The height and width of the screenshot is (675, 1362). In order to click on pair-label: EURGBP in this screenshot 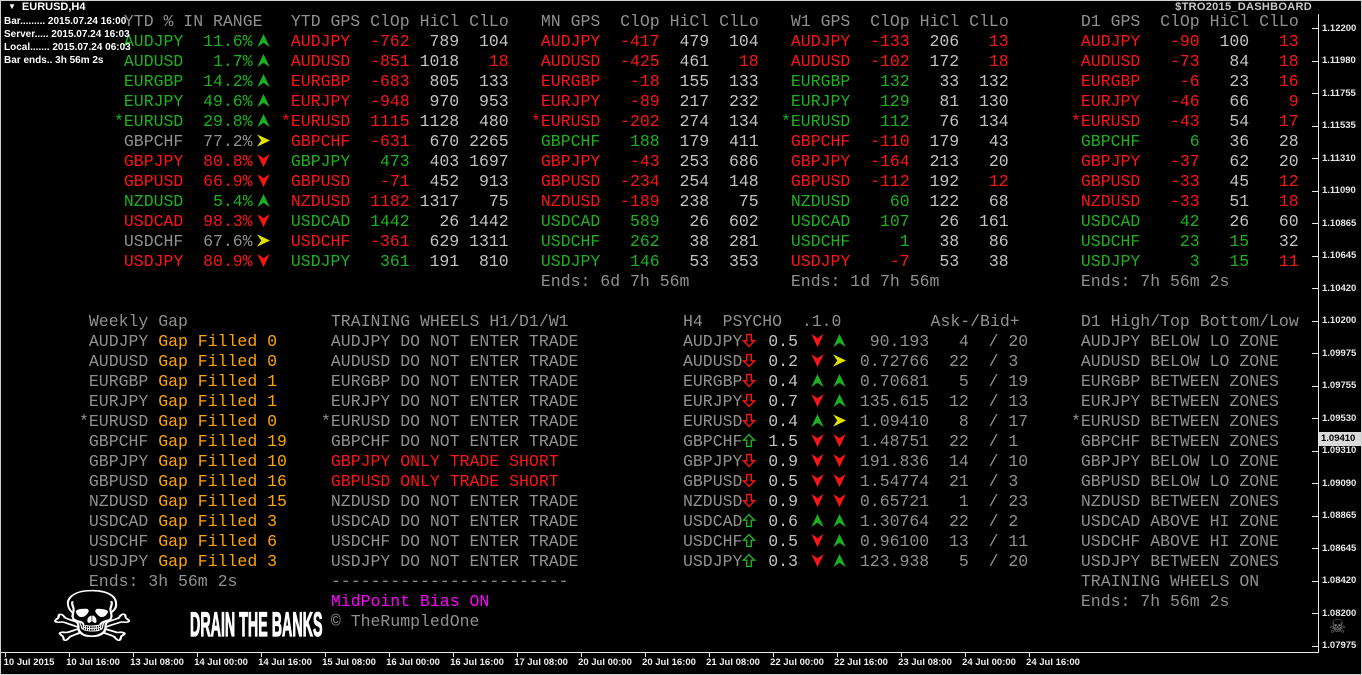, I will do `click(1110, 381)`.